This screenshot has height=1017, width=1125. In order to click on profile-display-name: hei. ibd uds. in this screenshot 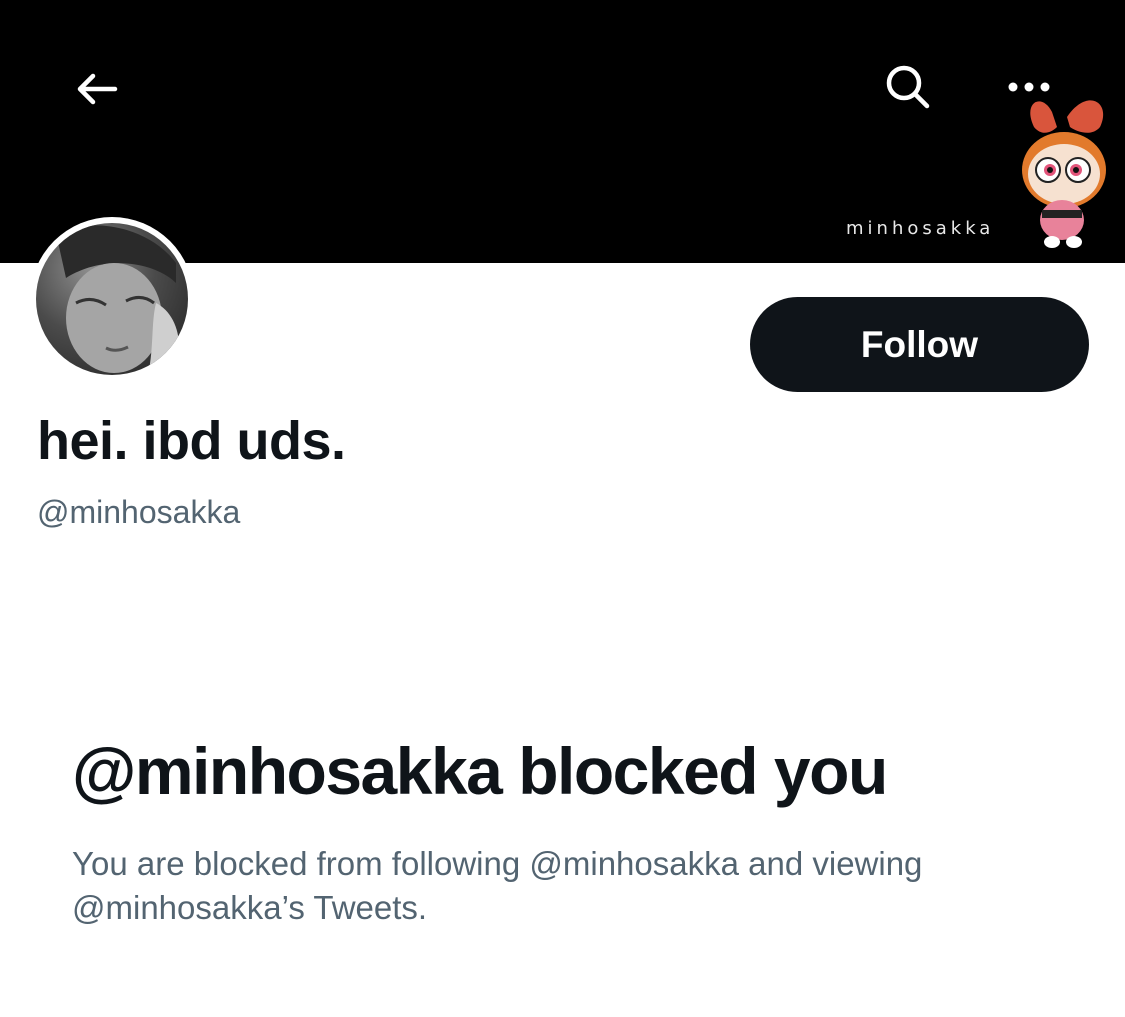, I will do `click(191, 441)`.